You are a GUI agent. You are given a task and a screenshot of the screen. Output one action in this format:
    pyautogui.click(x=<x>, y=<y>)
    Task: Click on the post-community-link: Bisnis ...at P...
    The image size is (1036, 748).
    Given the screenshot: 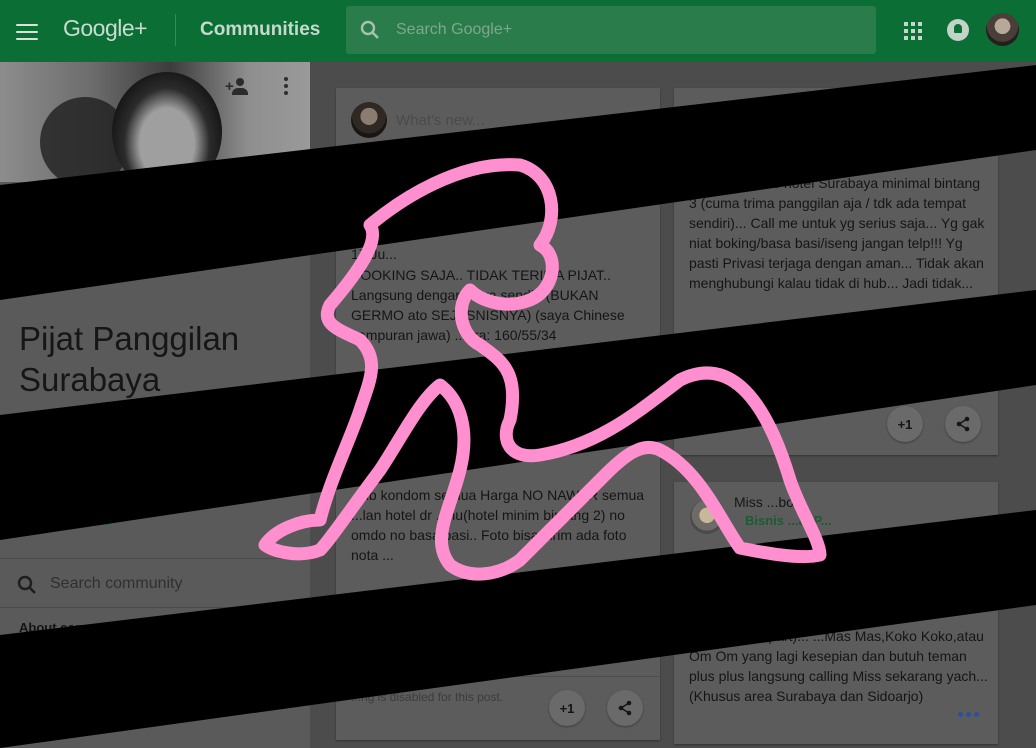 What is the action you would take?
    pyautogui.click(x=788, y=520)
    